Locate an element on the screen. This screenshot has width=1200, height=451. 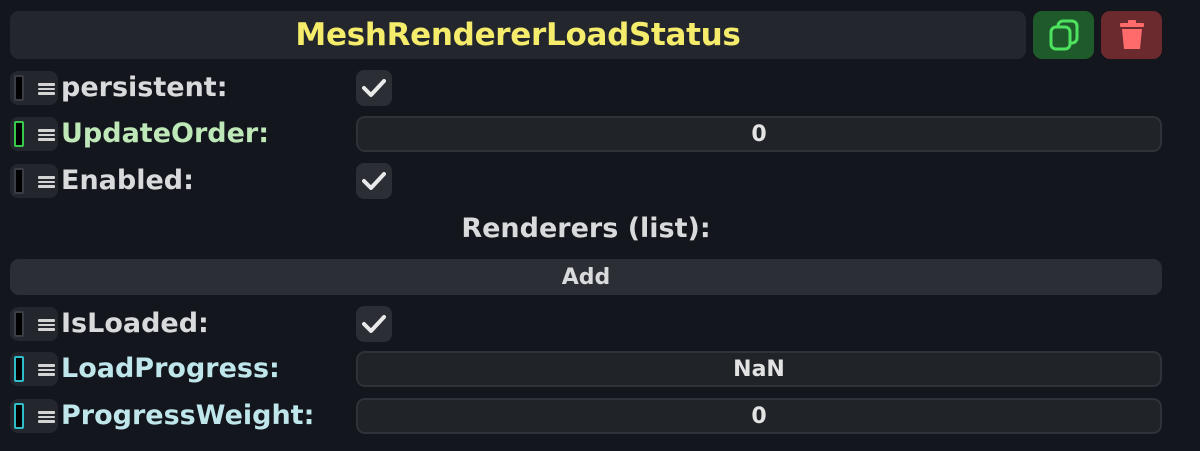
copy-button is located at coordinates (1063, 35).